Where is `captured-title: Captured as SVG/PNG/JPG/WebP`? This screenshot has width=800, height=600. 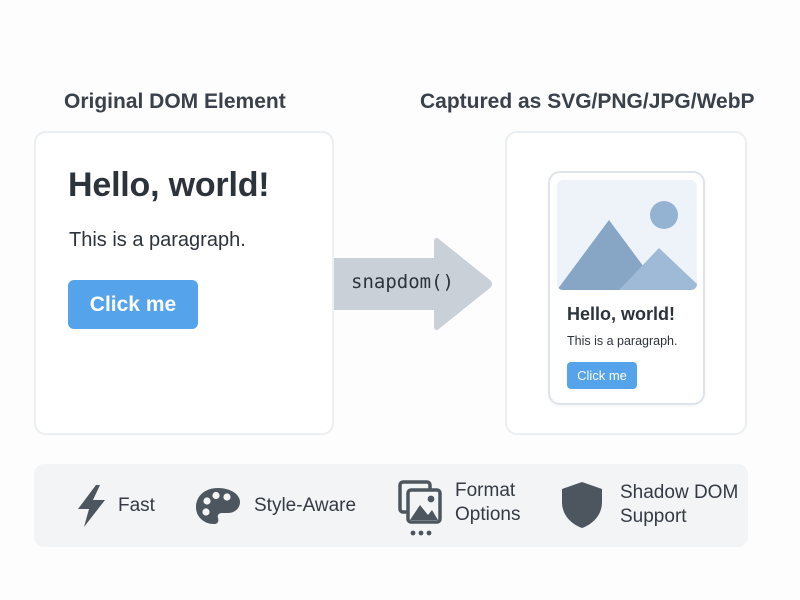
captured-title: Captured as SVG/PNG/JPG/WebP is located at coordinates (587, 101).